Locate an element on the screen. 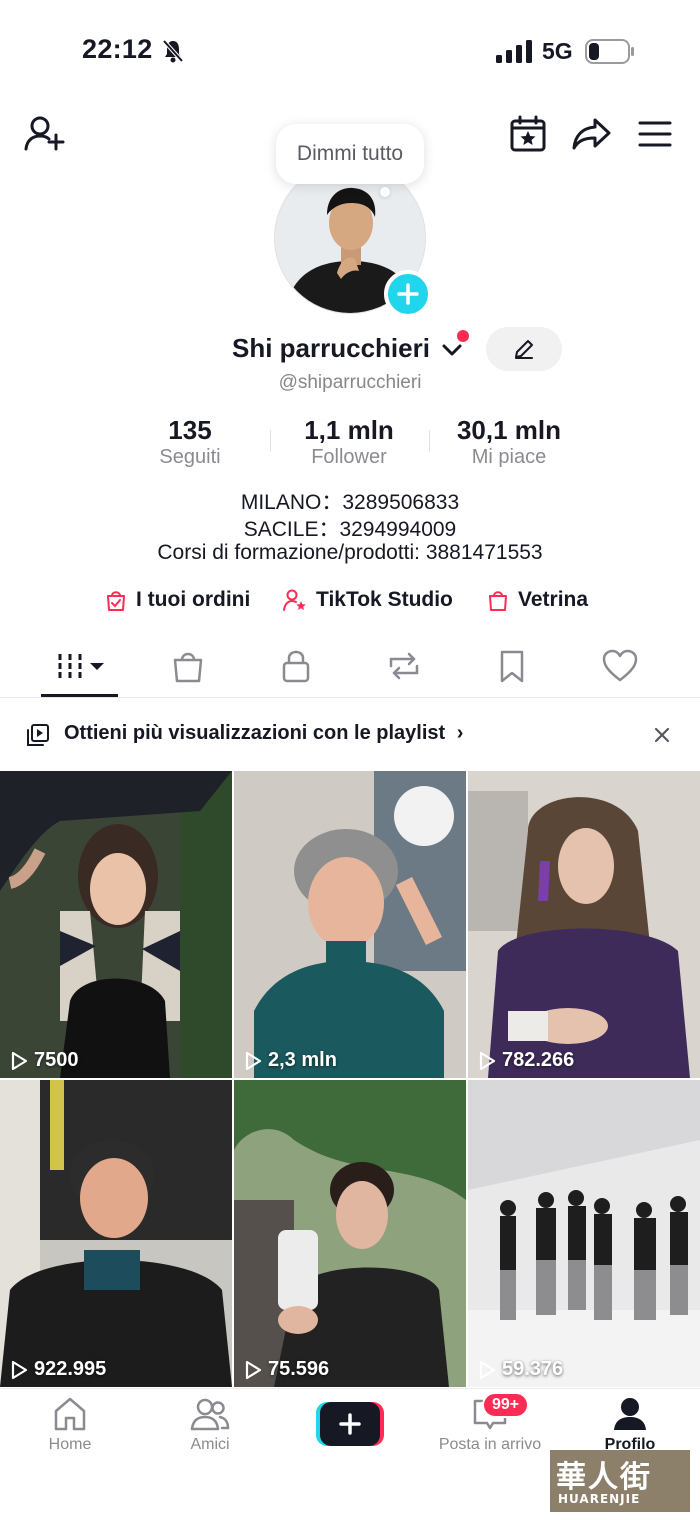  nav-friends: Amici is located at coordinates (210, 1425).